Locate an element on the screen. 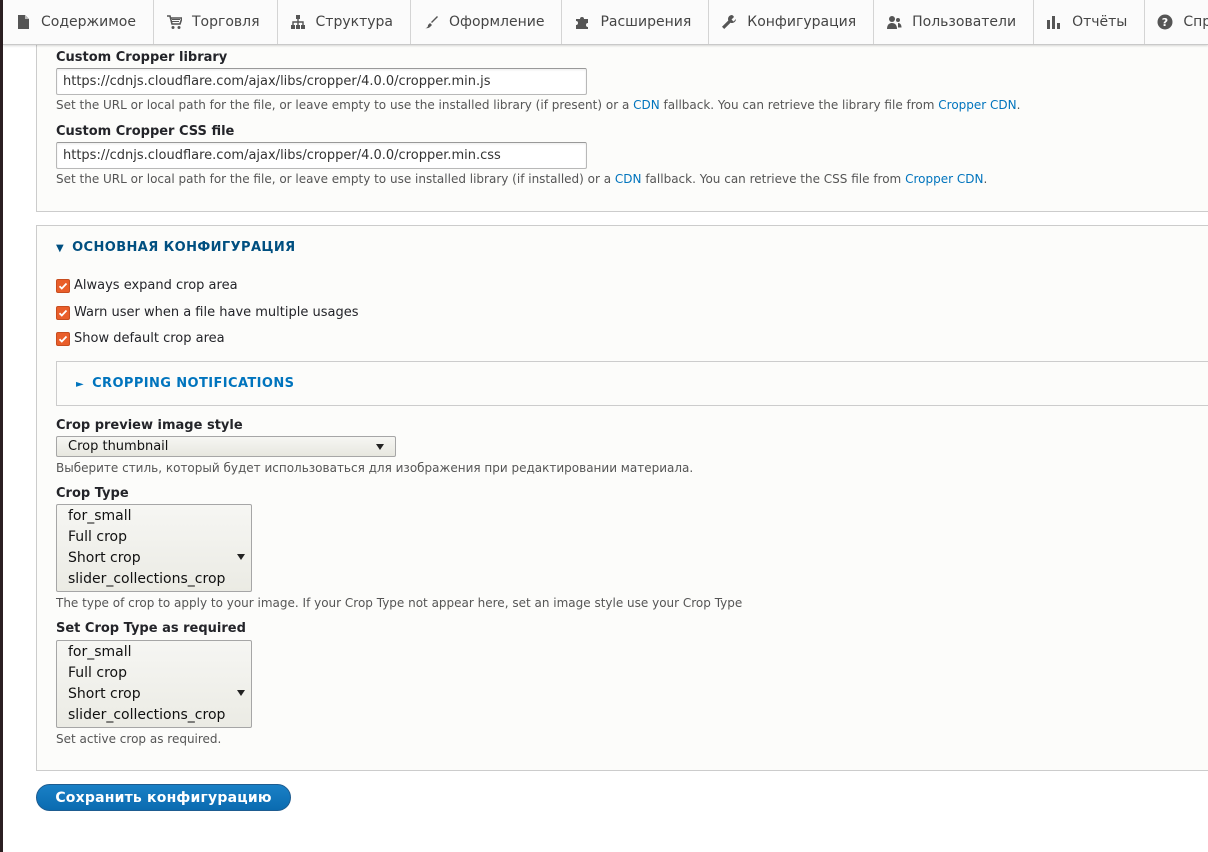 This screenshot has height=852, width=1208. checkbox-label: Show default crop area is located at coordinates (149, 338).